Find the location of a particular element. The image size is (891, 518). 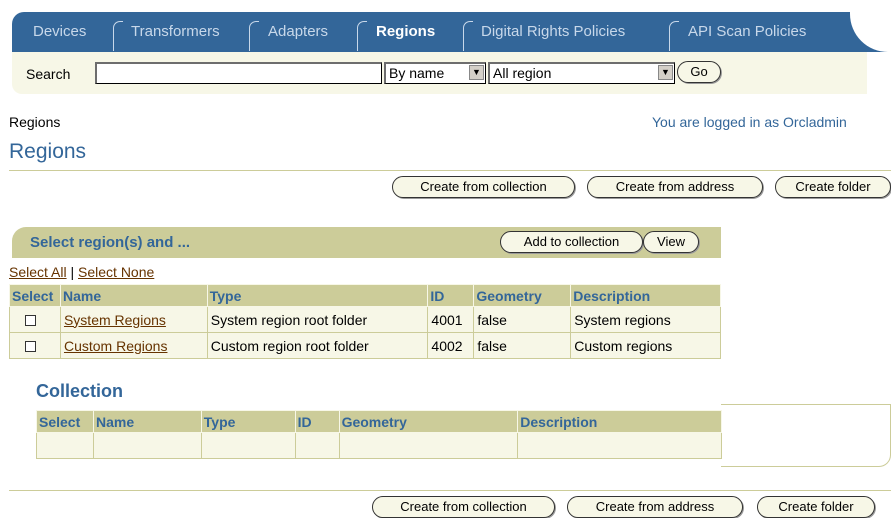

tab-adapters: Adapters is located at coordinates (298, 32).